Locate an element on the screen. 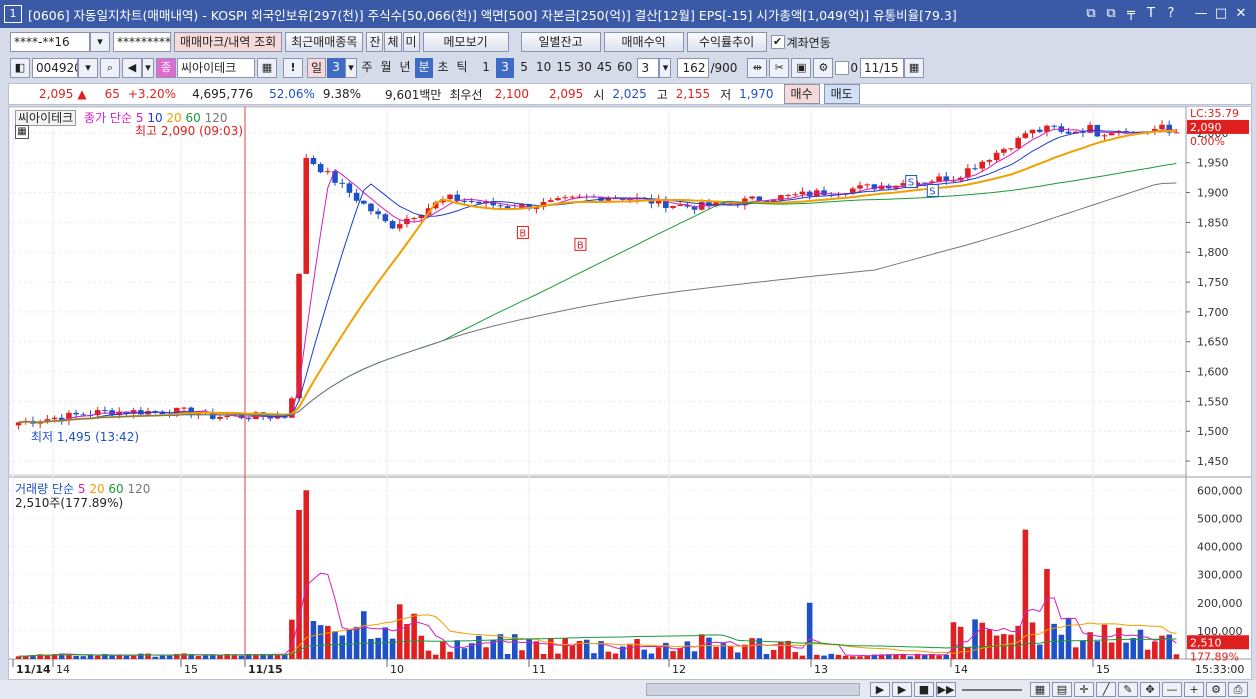  tab-unfilled: 미 is located at coordinates (411, 42).